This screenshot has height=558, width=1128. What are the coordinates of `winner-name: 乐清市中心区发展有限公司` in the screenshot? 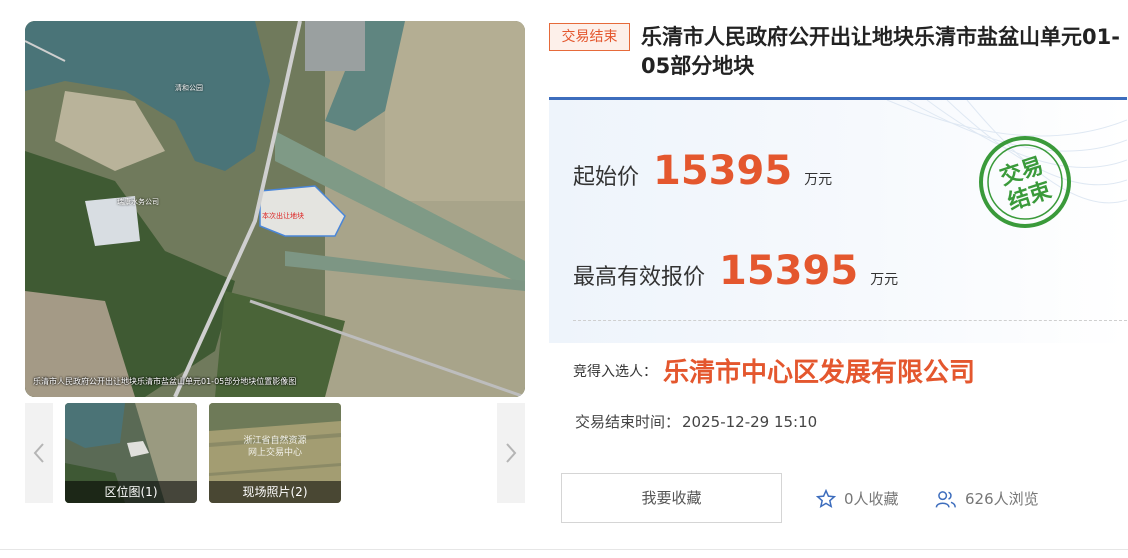 It's located at (819, 373).